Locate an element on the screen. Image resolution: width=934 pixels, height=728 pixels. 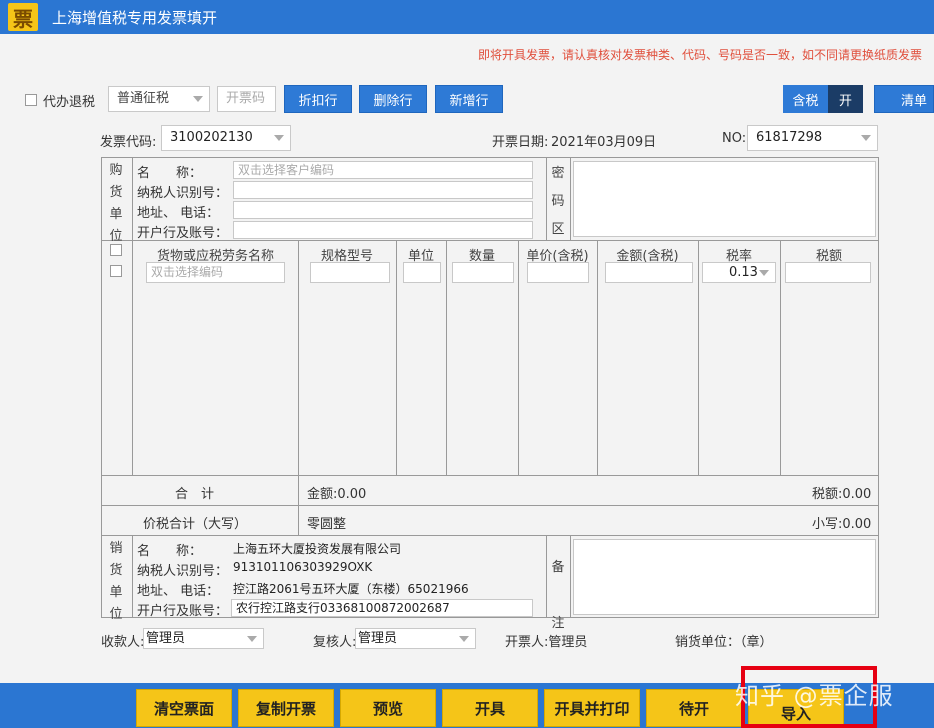
invoice-code-select: 3100202130 is located at coordinates (226, 138).